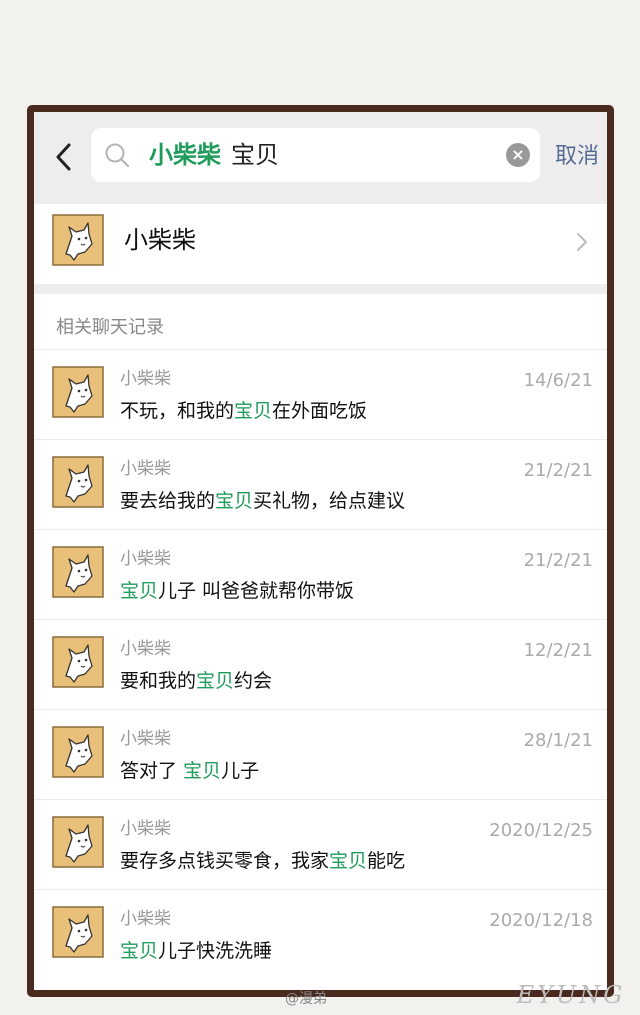 The image size is (640, 1015). I want to click on chat-record-item: 小柴柴 12/2/21 要和我的宝贝约会, so click(320, 664).